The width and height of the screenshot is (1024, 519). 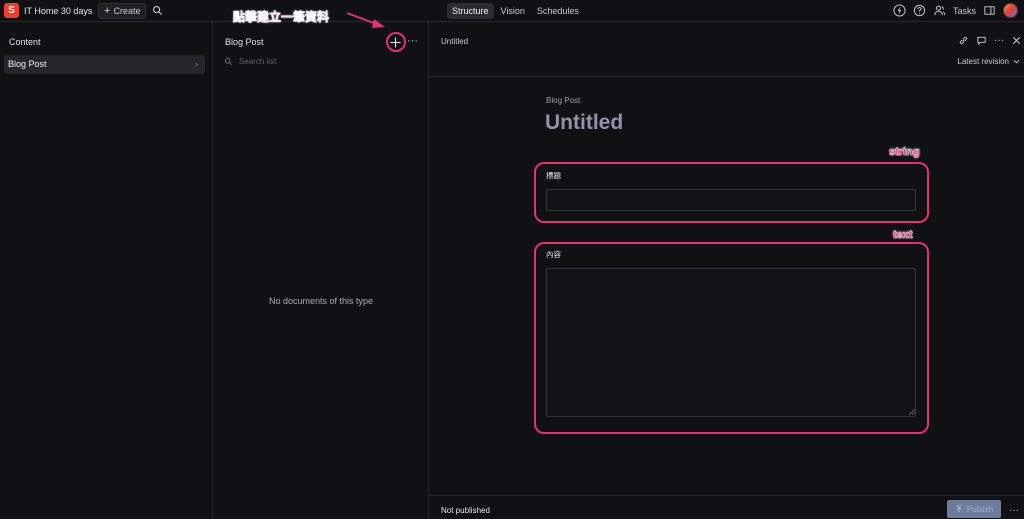 What do you see at coordinates (904, 152) in the screenshot?
I see `string-type-annotation: string` at bounding box center [904, 152].